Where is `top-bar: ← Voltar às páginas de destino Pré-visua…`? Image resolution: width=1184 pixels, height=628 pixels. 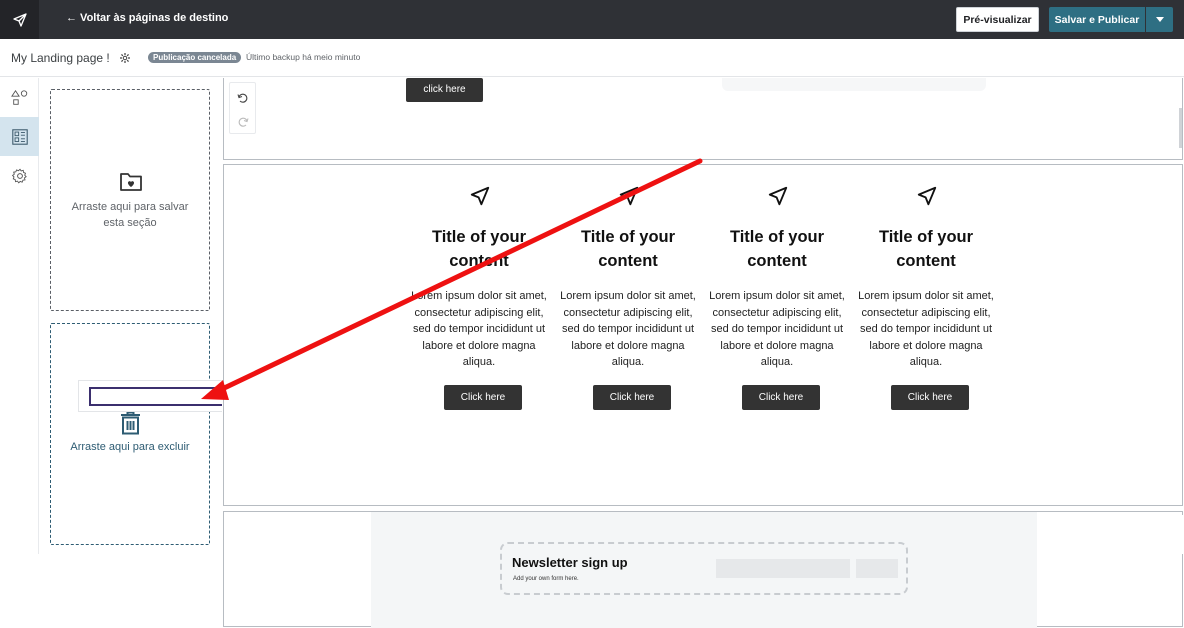
top-bar: ← Voltar às páginas de destino Pré-visua… is located at coordinates (592, 19).